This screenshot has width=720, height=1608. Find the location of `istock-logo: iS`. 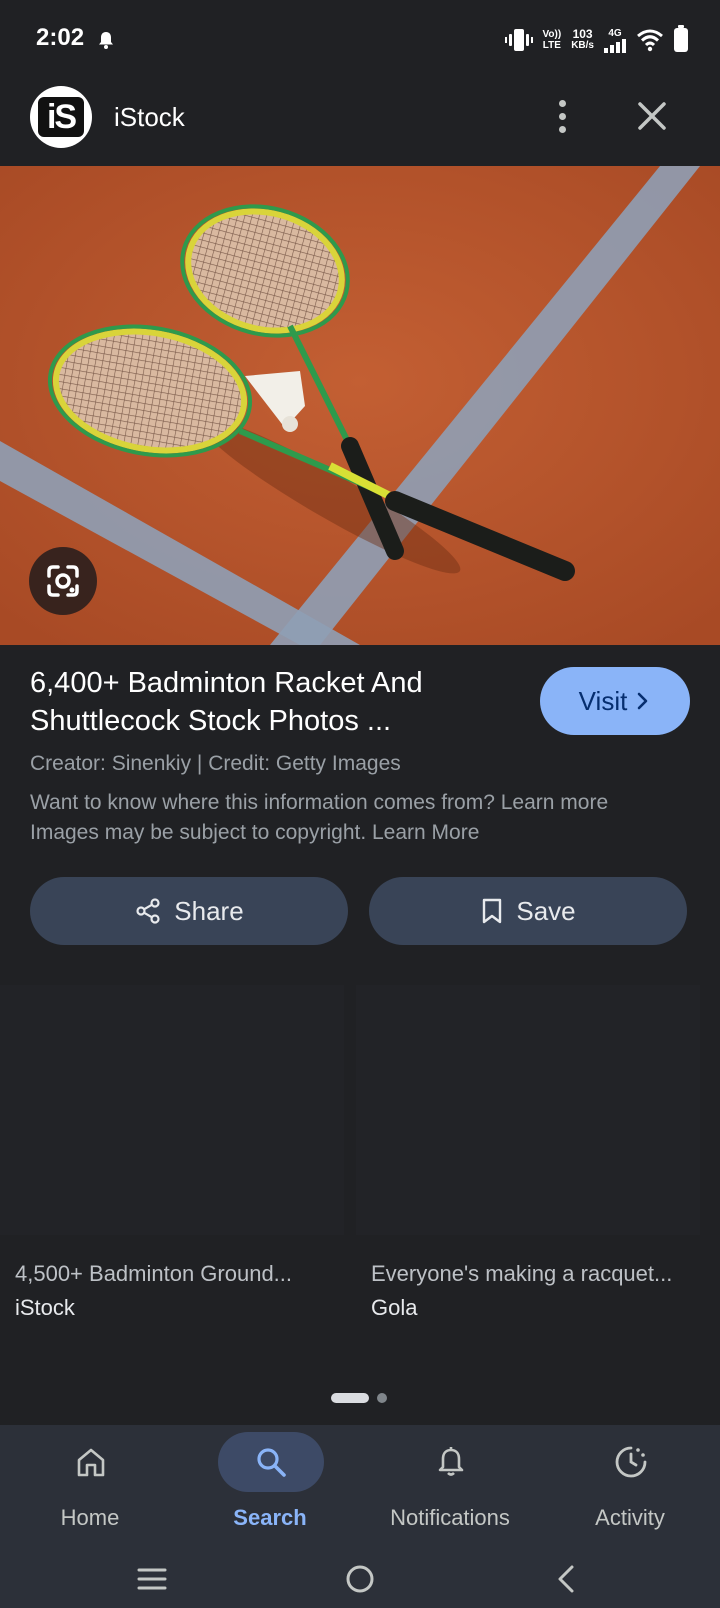

istock-logo: iS is located at coordinates (61, 117).